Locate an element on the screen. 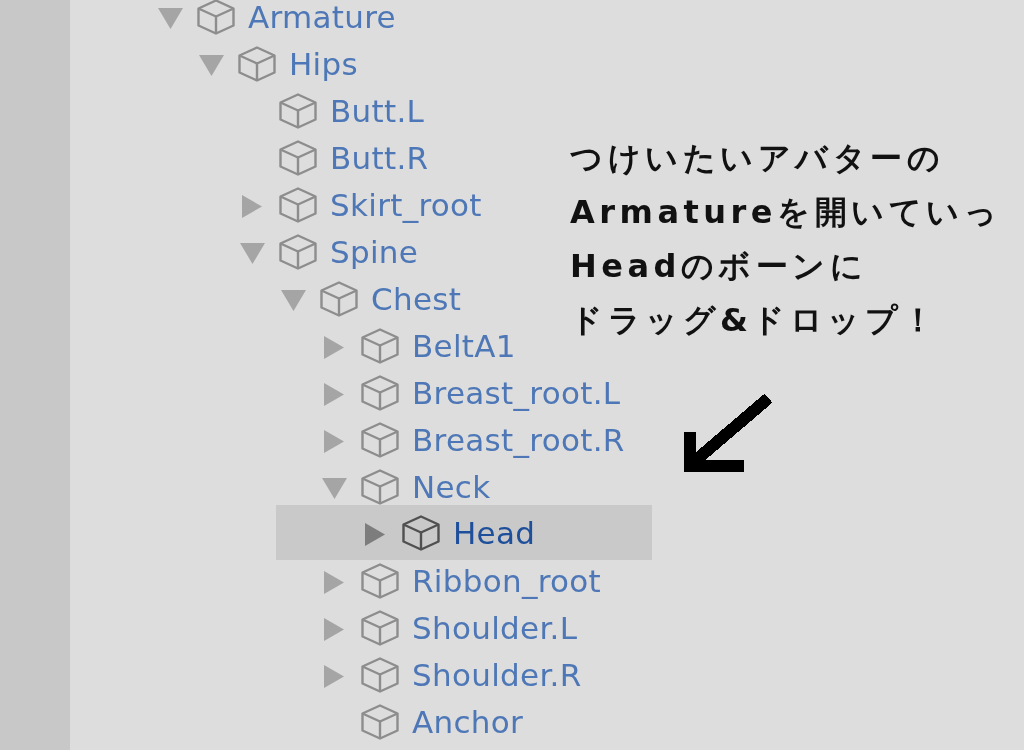  tree-item-label: Skirt_root is located at coordinates (406, 204).